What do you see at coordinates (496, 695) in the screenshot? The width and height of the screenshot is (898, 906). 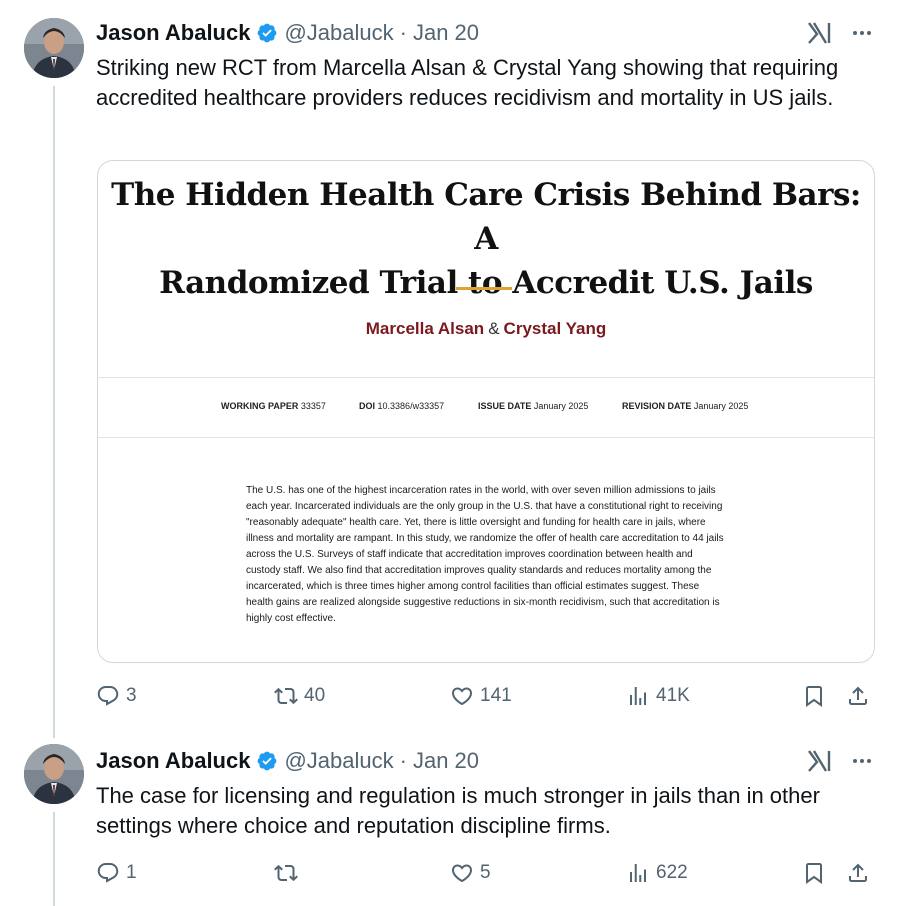 I see `like-count: 141` at bounding box center [496, 695].